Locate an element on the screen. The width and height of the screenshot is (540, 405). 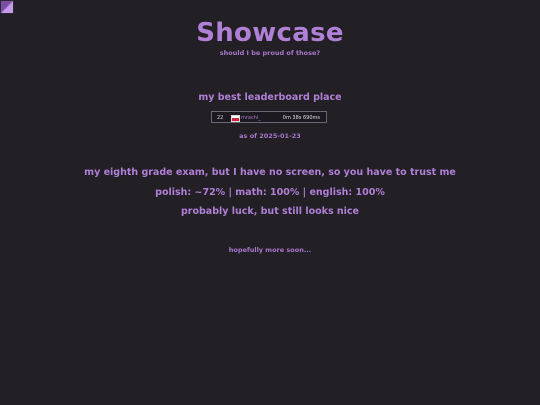
leaderboard-heading: my best leaderboard place is located at coordinates (270, 97).